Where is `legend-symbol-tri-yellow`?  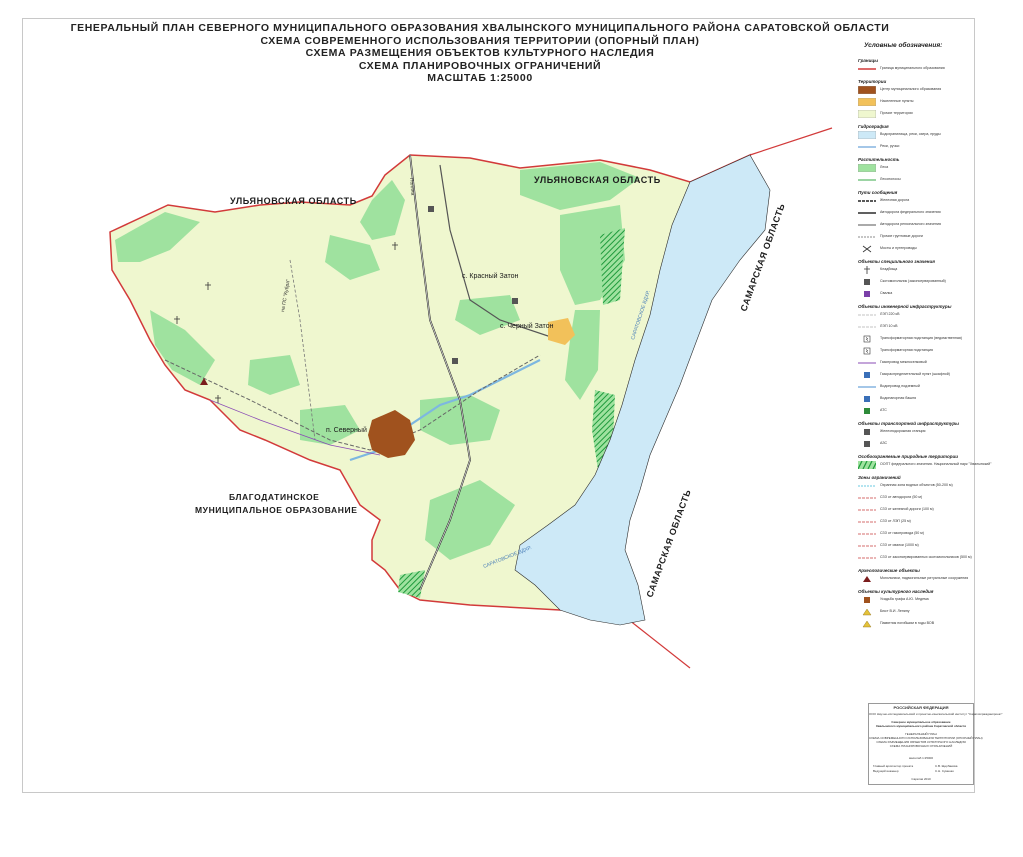
legend-symbol-tri-yellow is located at coordinates (867, 612).